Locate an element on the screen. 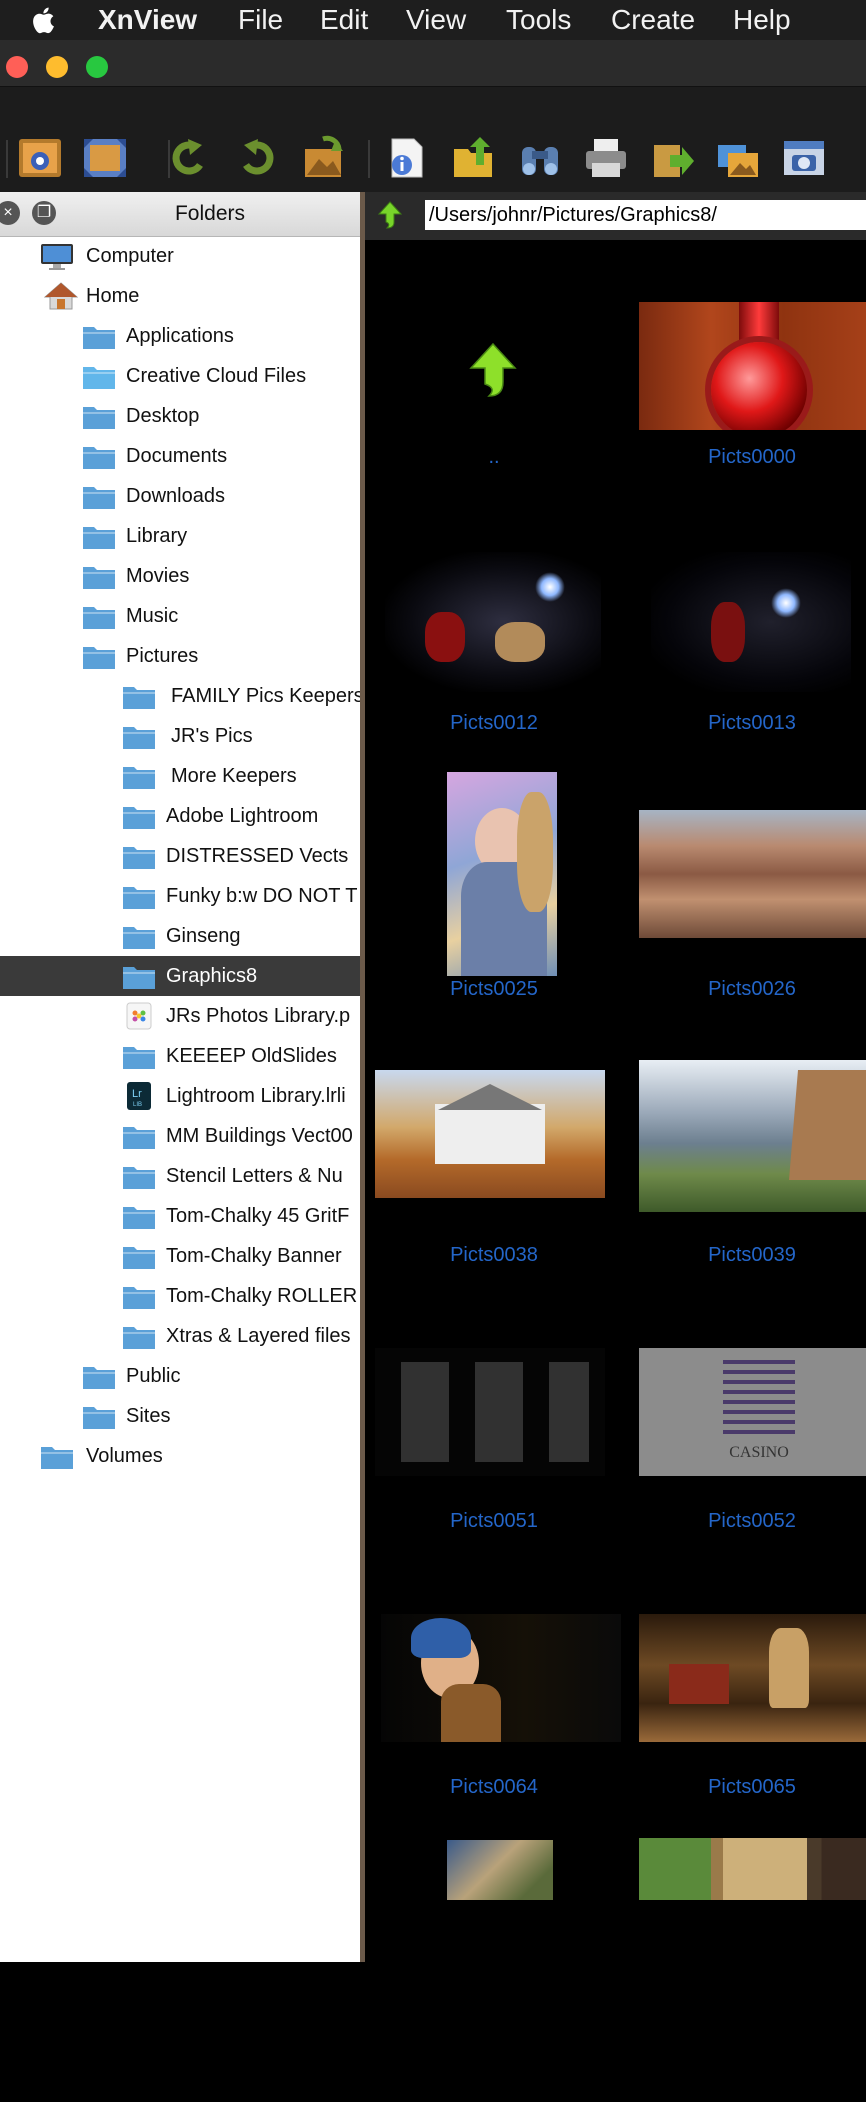  slideshow-icon is located at coordinates (738, 161).